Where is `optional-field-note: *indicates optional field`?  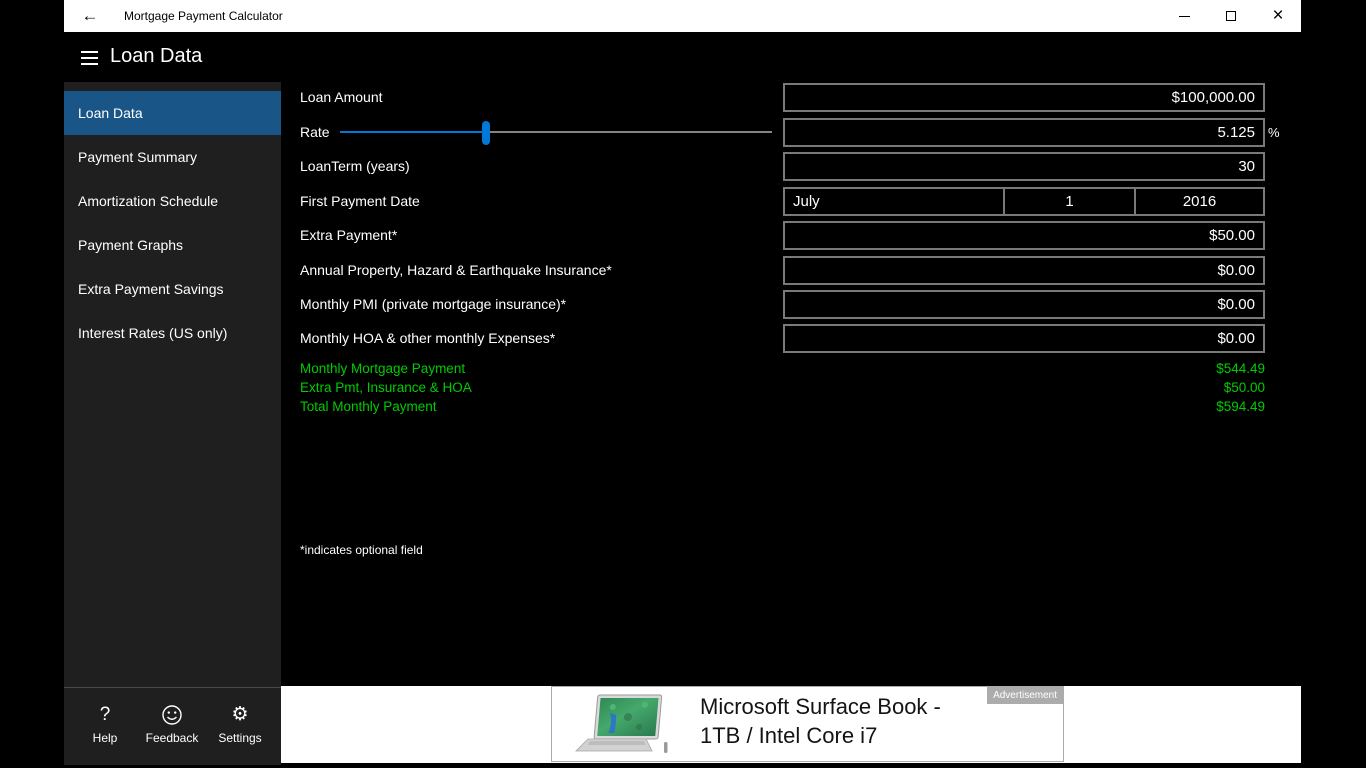
optional-field-note: *indicates optional field is located at coordinates (361, 550).